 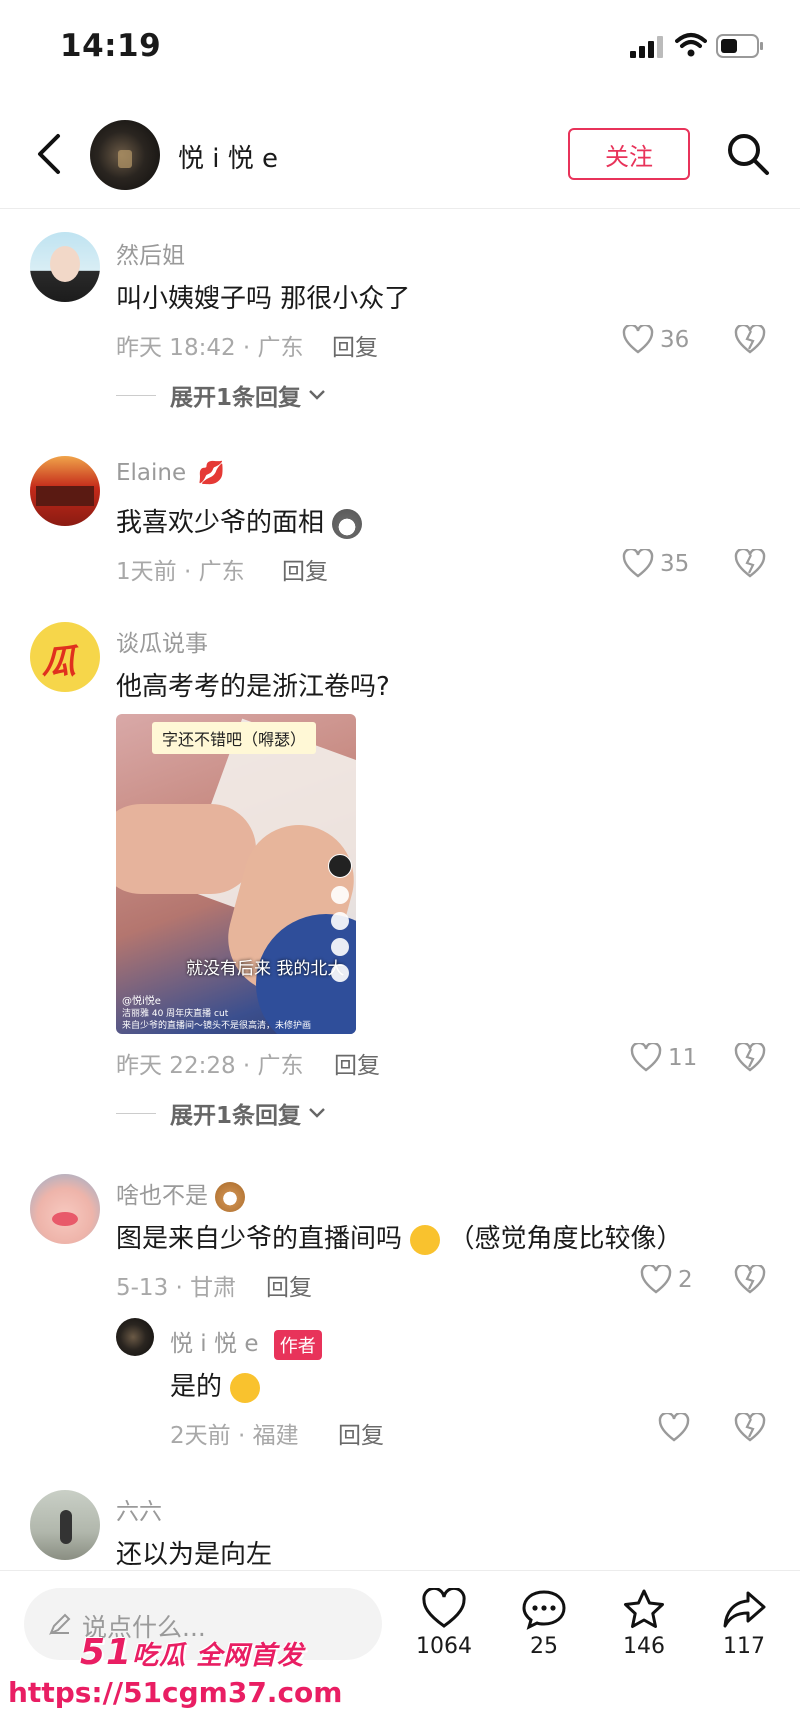 What do you see at coordinates (675, 564) in the screenshot?
I see `like-count: 35` at bounding box center [675, 564].